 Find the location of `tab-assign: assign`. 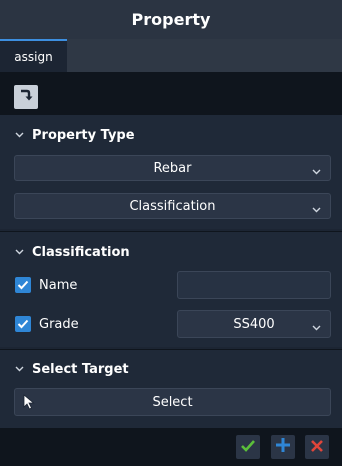

tab-assign: assign is located at coordinates (33, 55).